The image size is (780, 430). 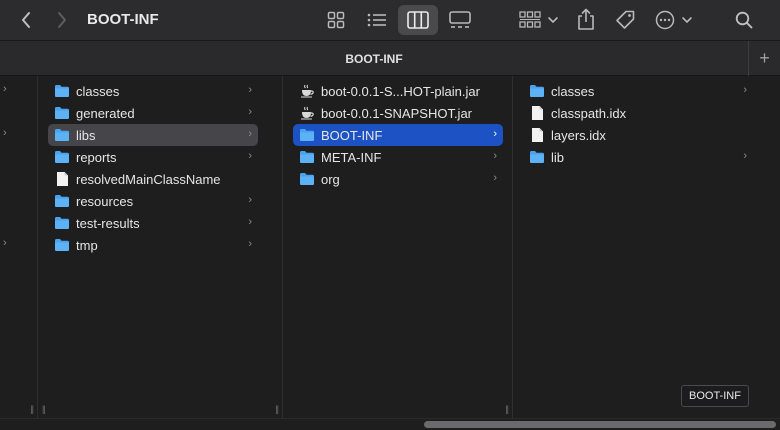 I want to click on tag-icon, so click(x=625, y=19).